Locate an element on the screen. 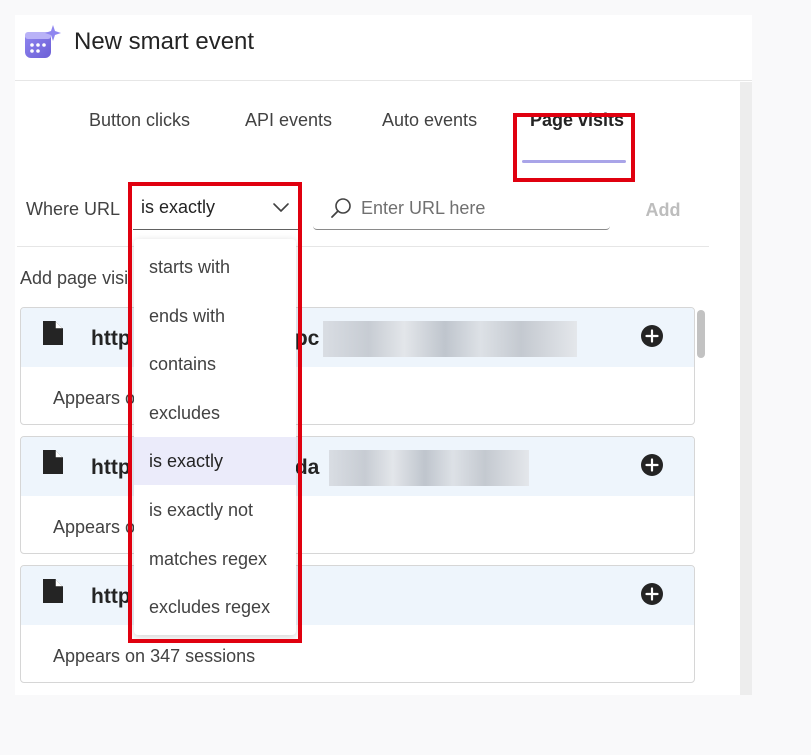 The image size is (811, 755). panel-header: New smart event is located at coordinates (383, 48).